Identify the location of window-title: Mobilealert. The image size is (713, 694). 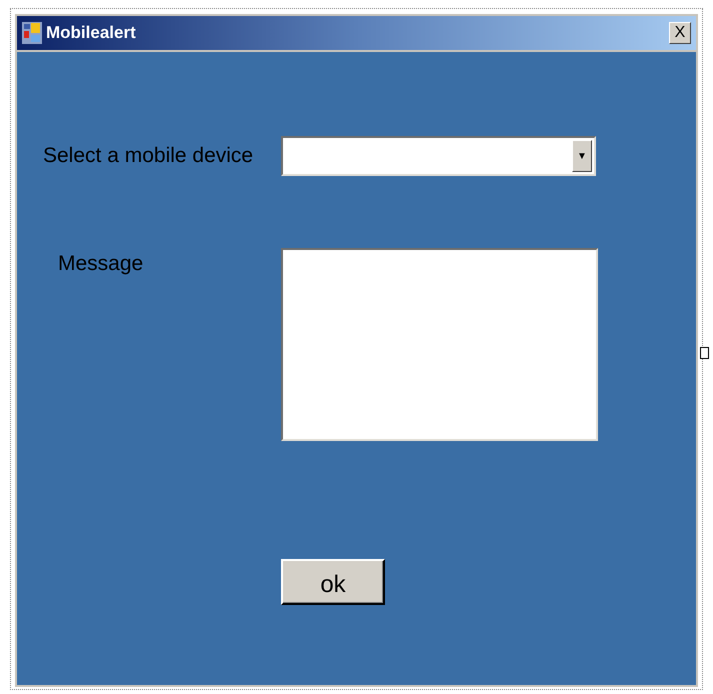
(91, 33).